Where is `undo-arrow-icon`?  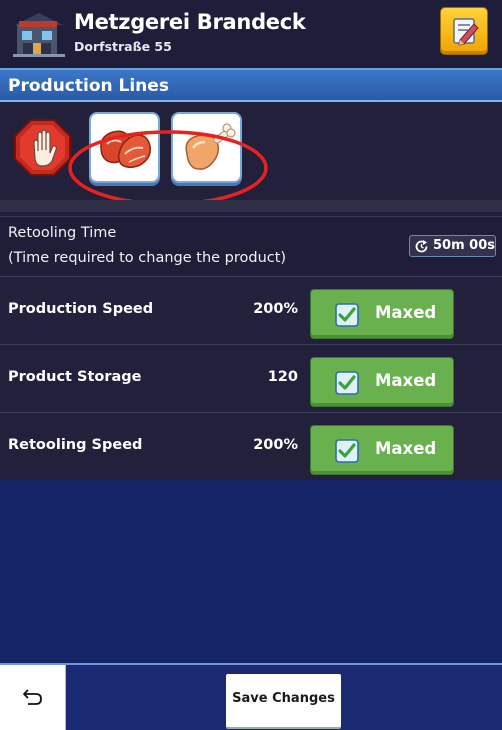 undo-arrow-icon is located at coordinates (32, 697).